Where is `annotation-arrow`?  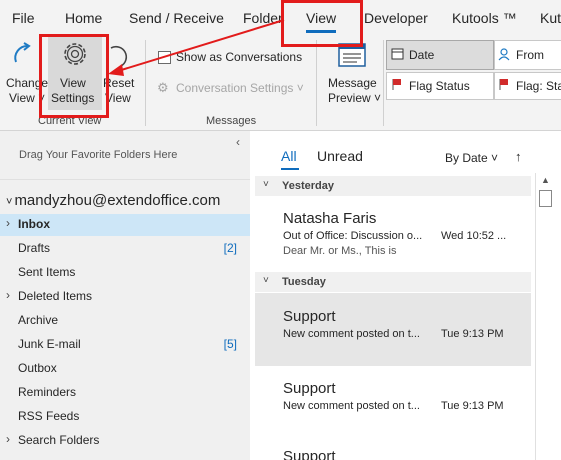
annotation-arrow is located at coordinates (196, 47).